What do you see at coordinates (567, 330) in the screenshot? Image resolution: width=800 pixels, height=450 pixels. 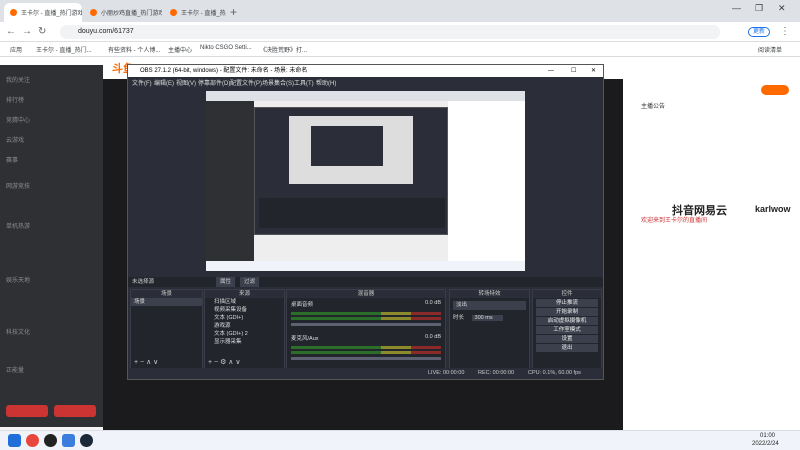 I see `studio-mode-button: 工作室模式` at bounding box center [567, 330].